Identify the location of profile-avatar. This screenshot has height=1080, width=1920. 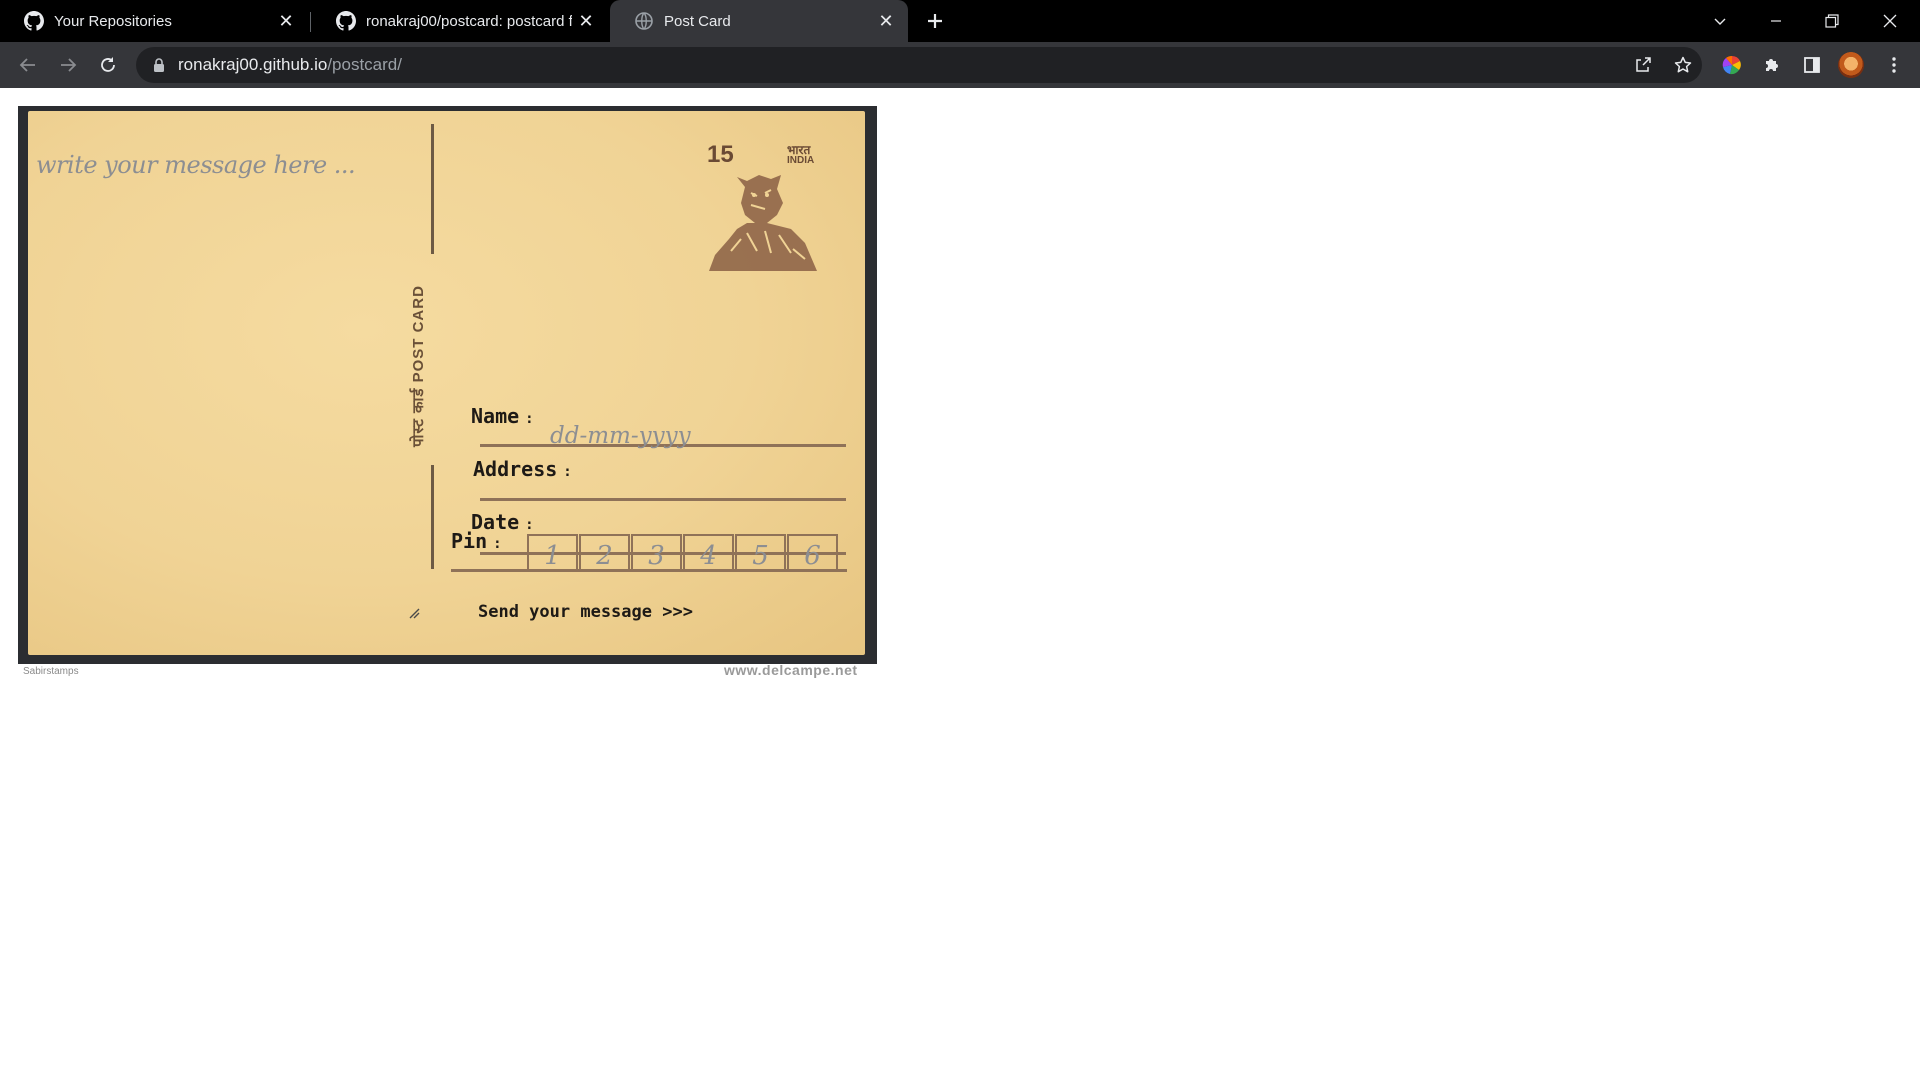
(1851, 65).